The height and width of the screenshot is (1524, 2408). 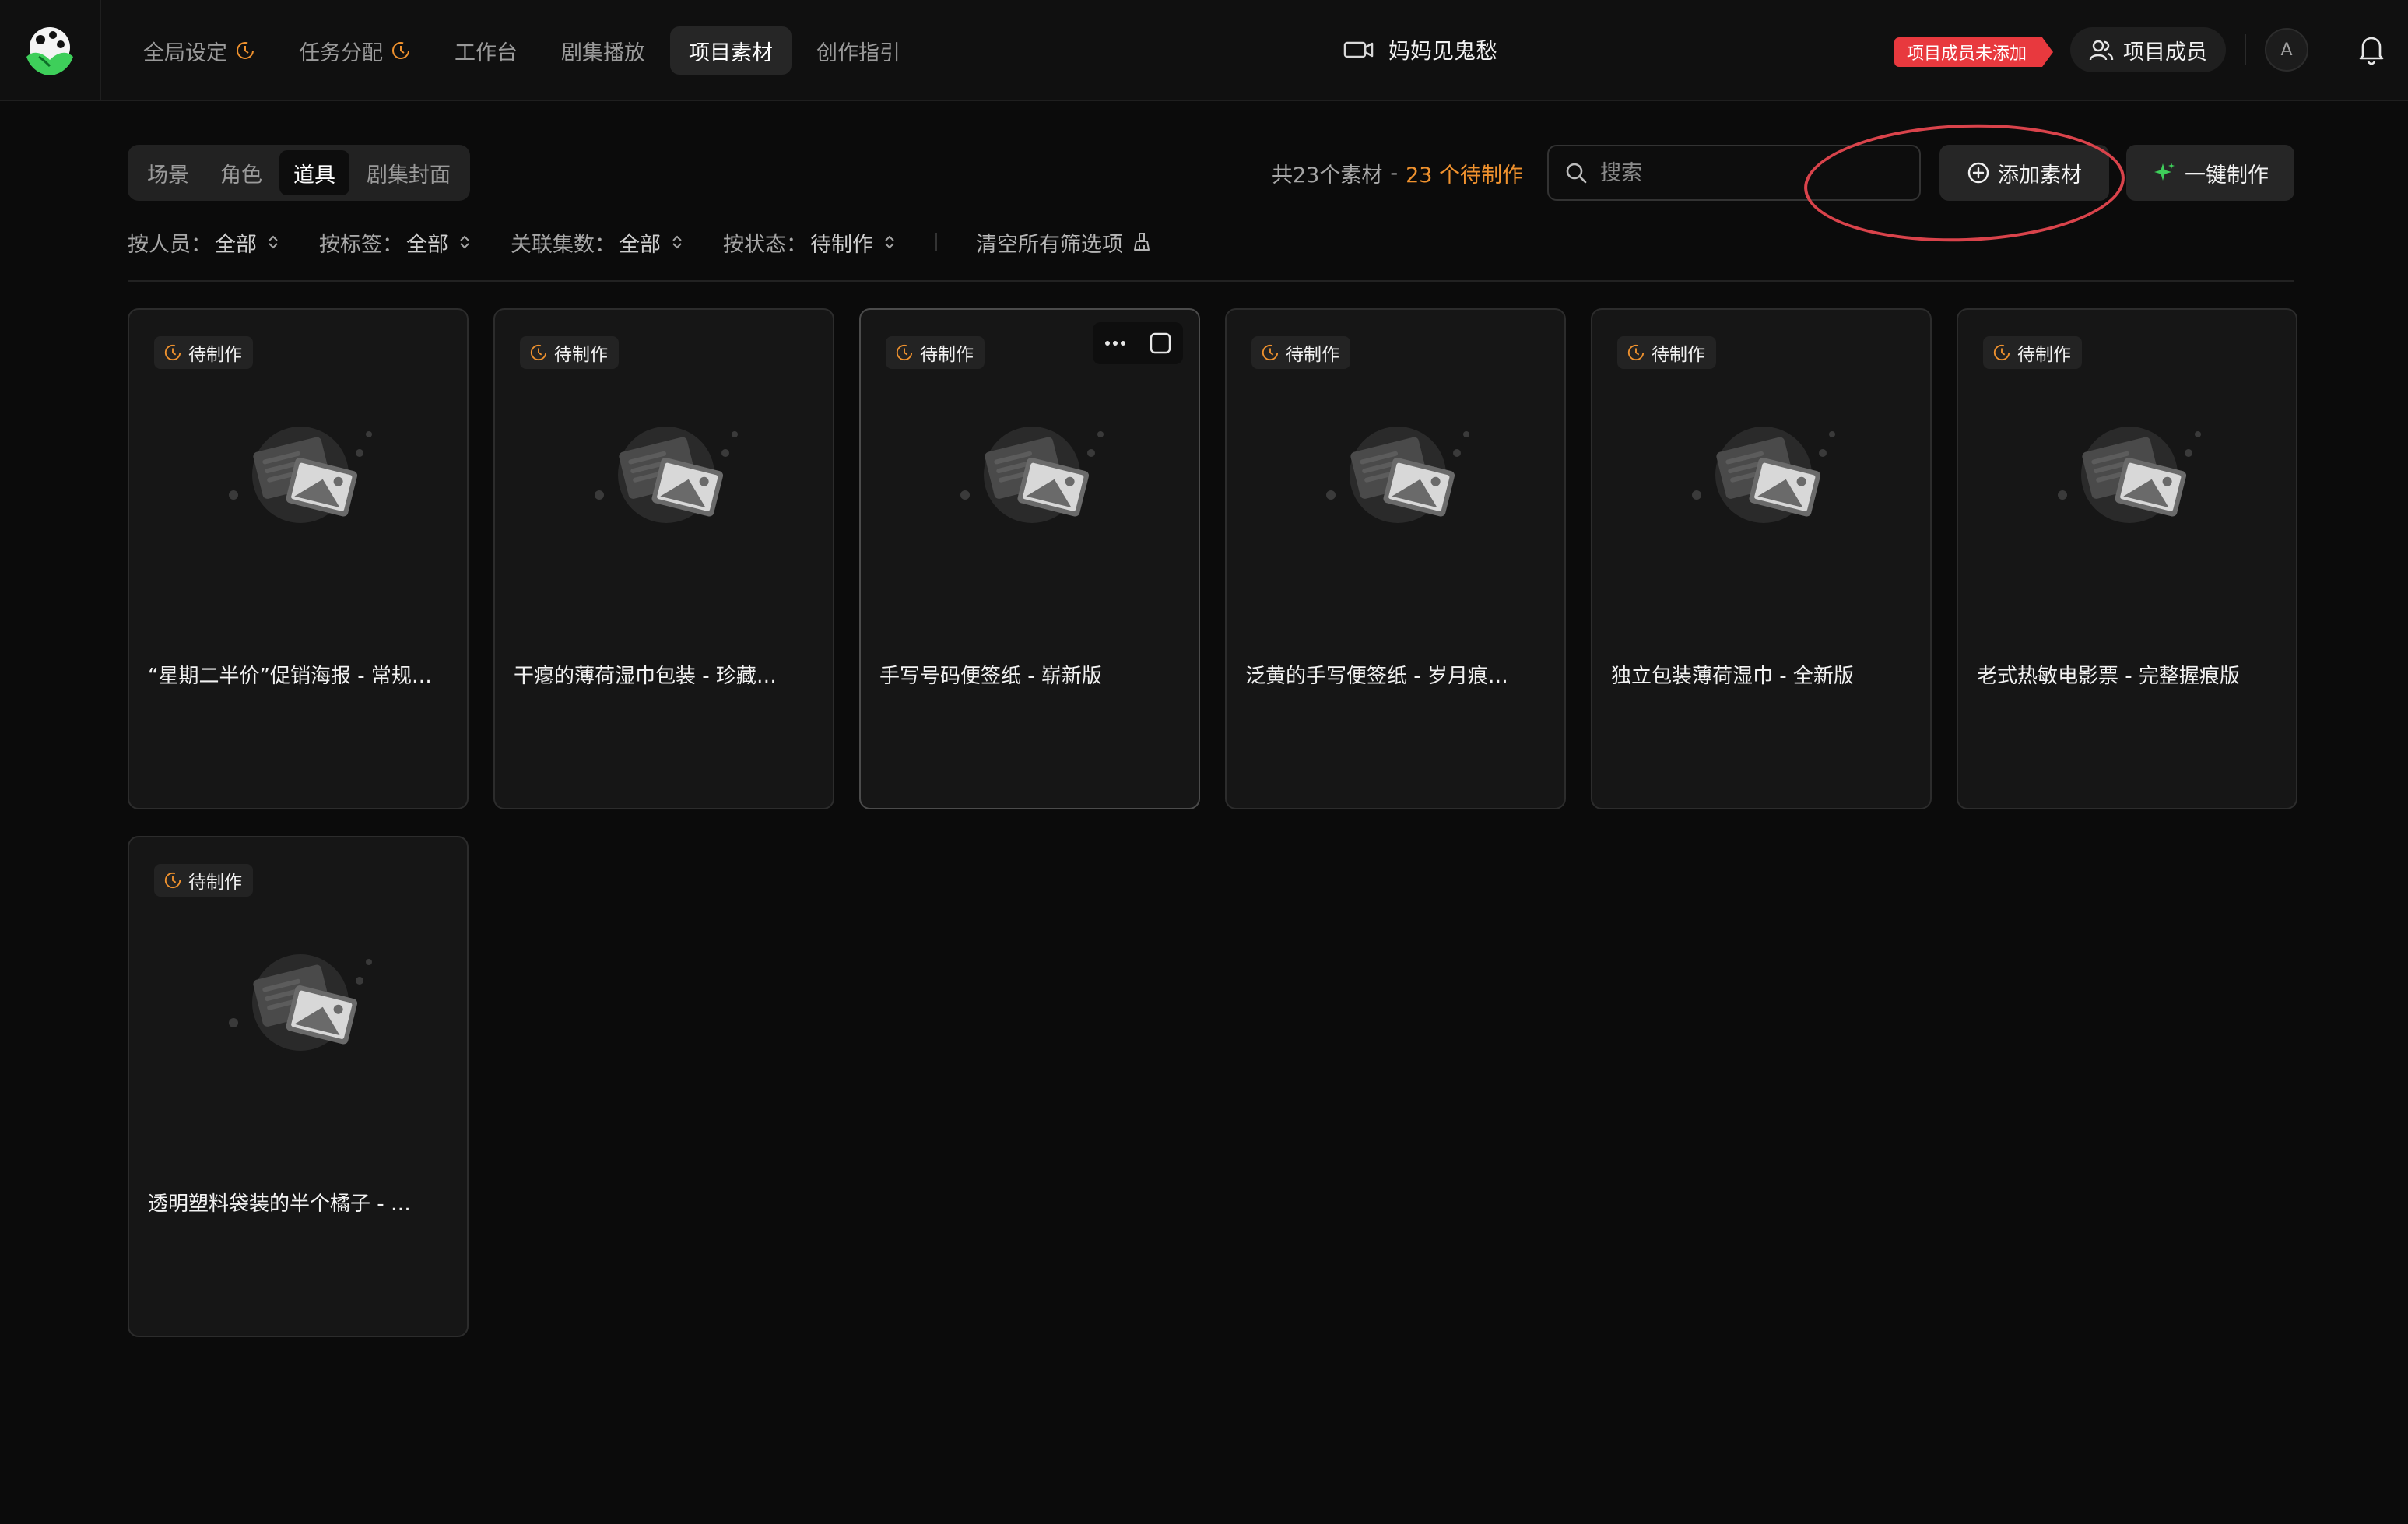 I want to click on search-box, so click(x=1734, y=173).